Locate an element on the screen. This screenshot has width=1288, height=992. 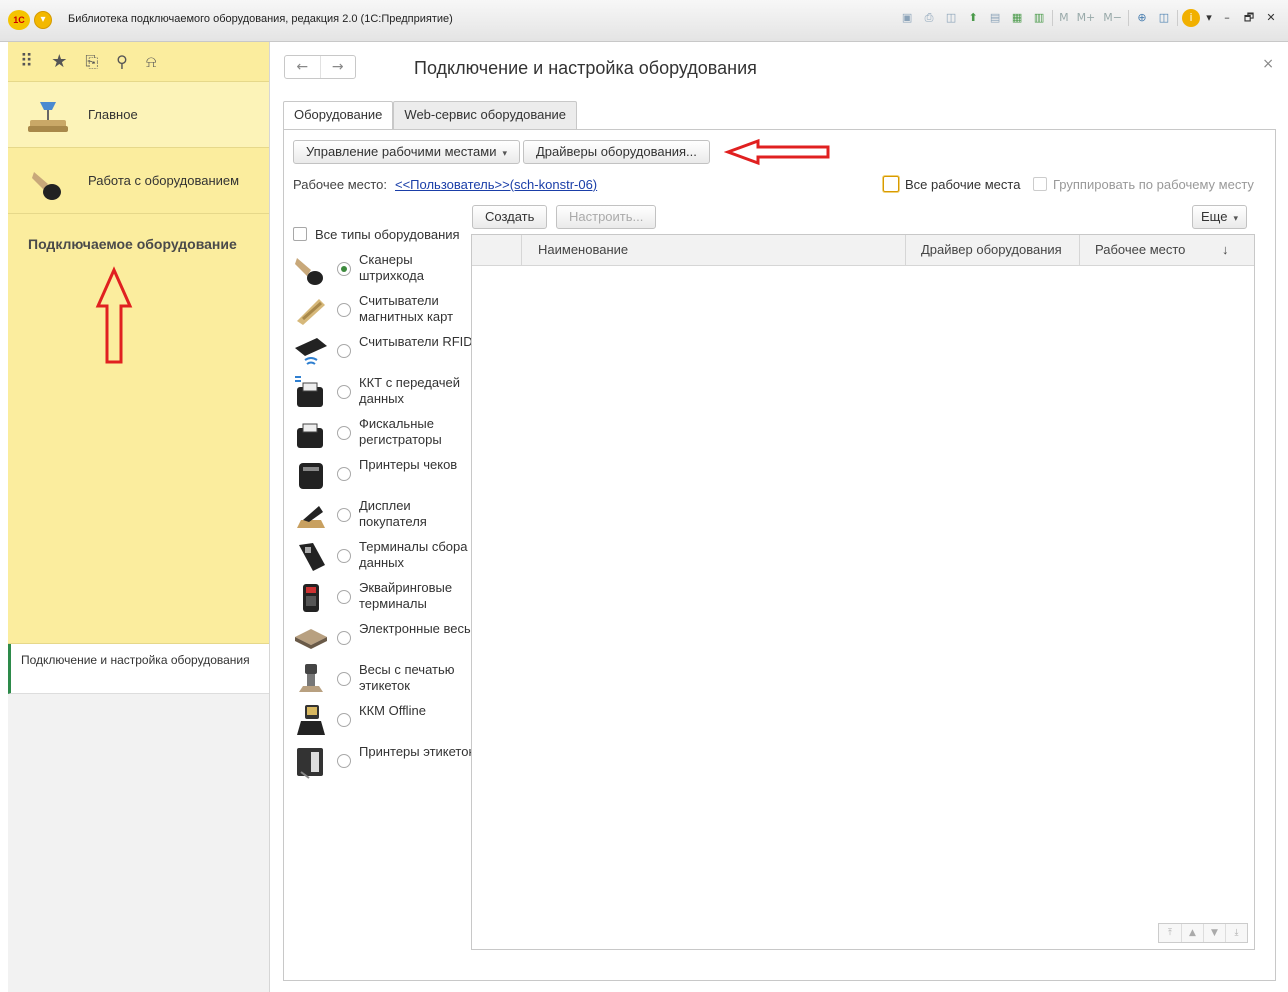
star-icon: ★ is located at coordinates (59, 61).